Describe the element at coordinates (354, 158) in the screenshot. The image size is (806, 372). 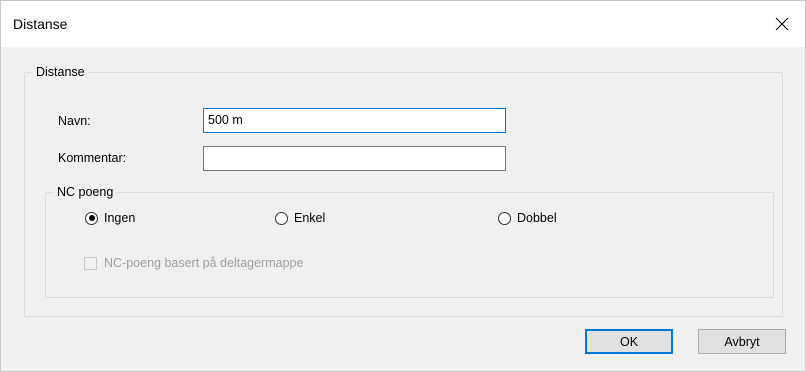
I see `comment-field` at that location.